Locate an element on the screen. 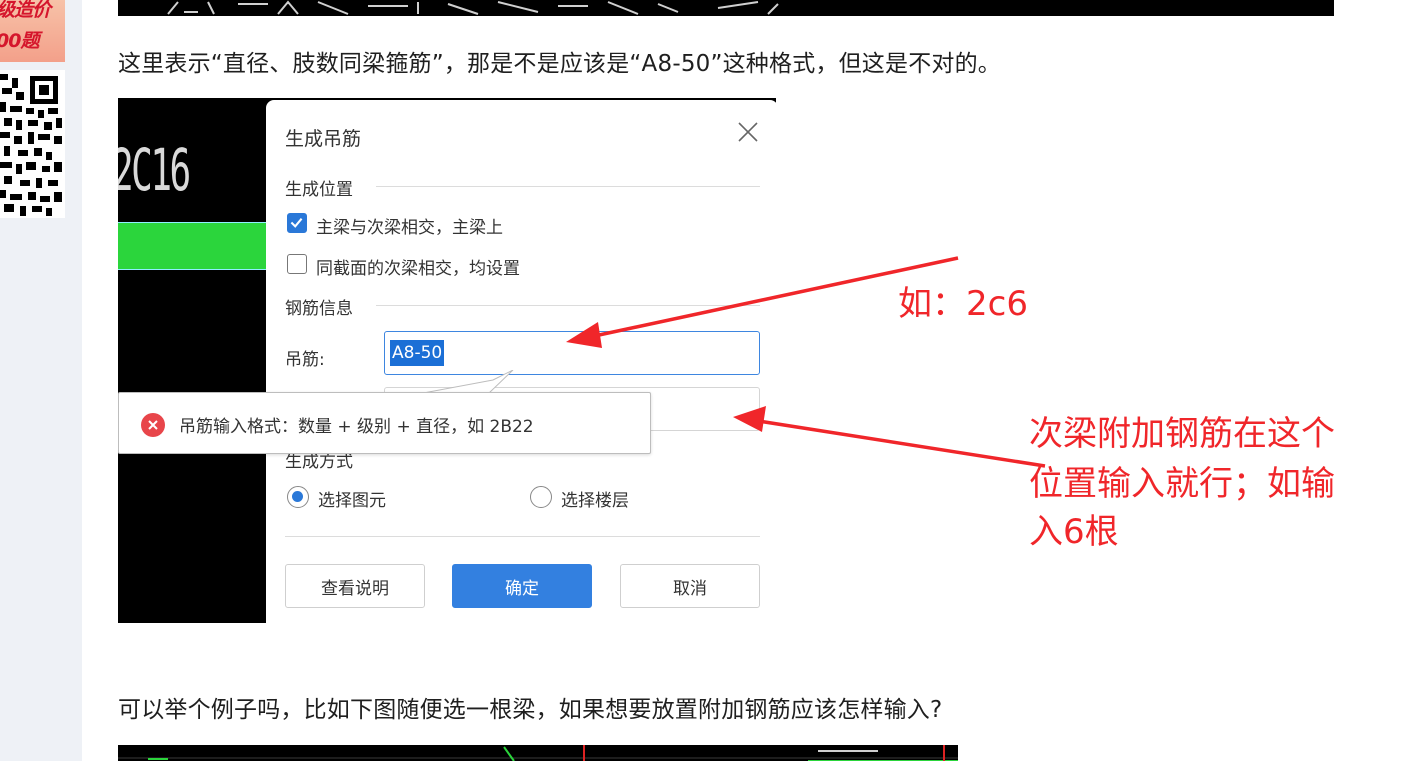  view-help-button: 查看说明 is located at coordinates (355, 586).